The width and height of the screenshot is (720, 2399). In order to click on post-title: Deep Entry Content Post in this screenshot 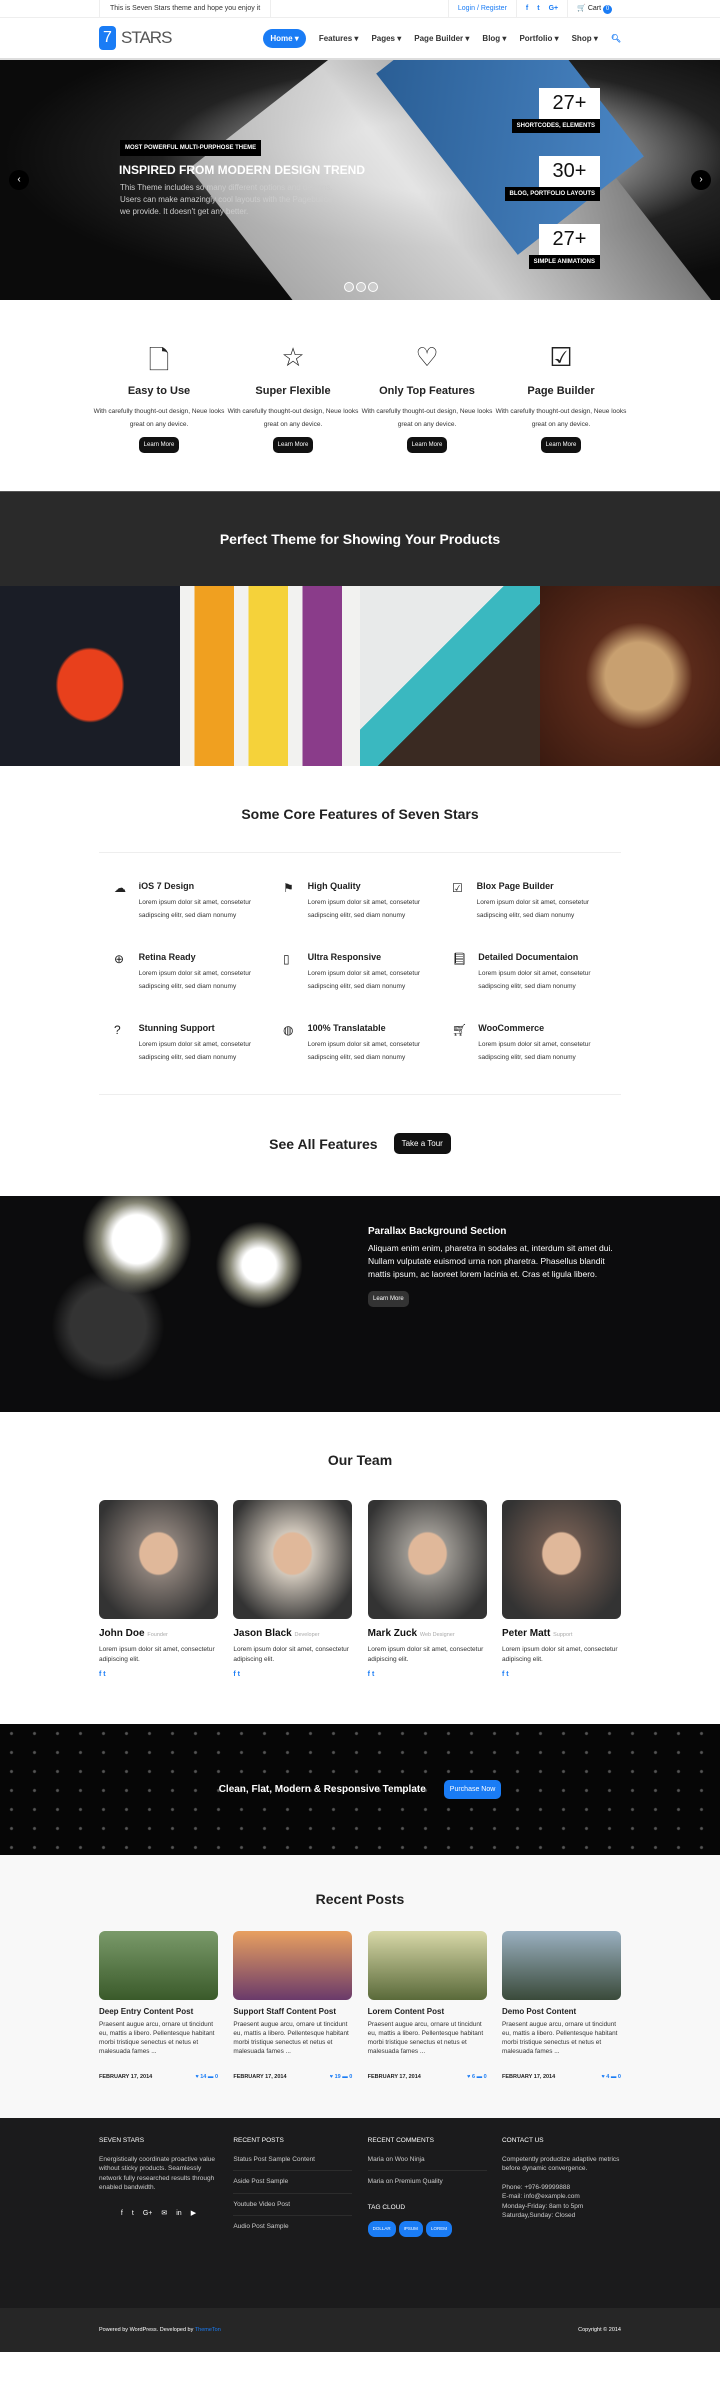, I will do `click(158, 2011)`.